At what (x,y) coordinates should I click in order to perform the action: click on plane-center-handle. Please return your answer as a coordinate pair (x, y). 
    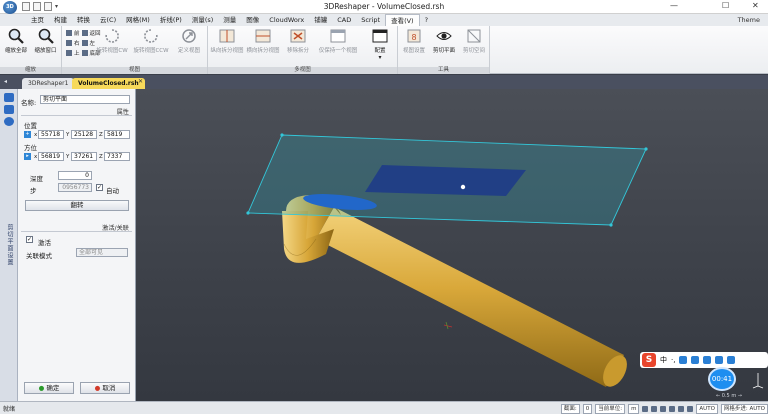
    Looking at the image, I should click on (463, 187).